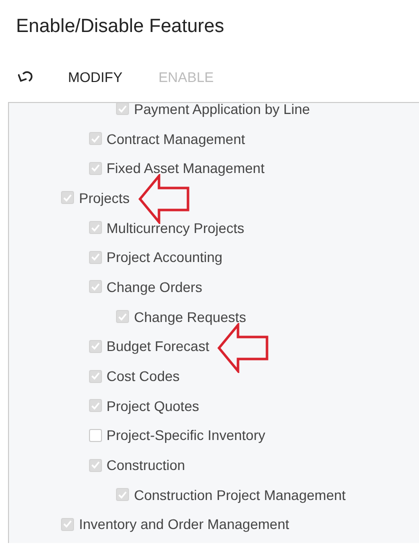 This screenshot has width=419, height=549. What do you see at coordinates (153, 406) in the screenshot?
I see `feature-label: Project Quotes` at bounding box center [153, 406].